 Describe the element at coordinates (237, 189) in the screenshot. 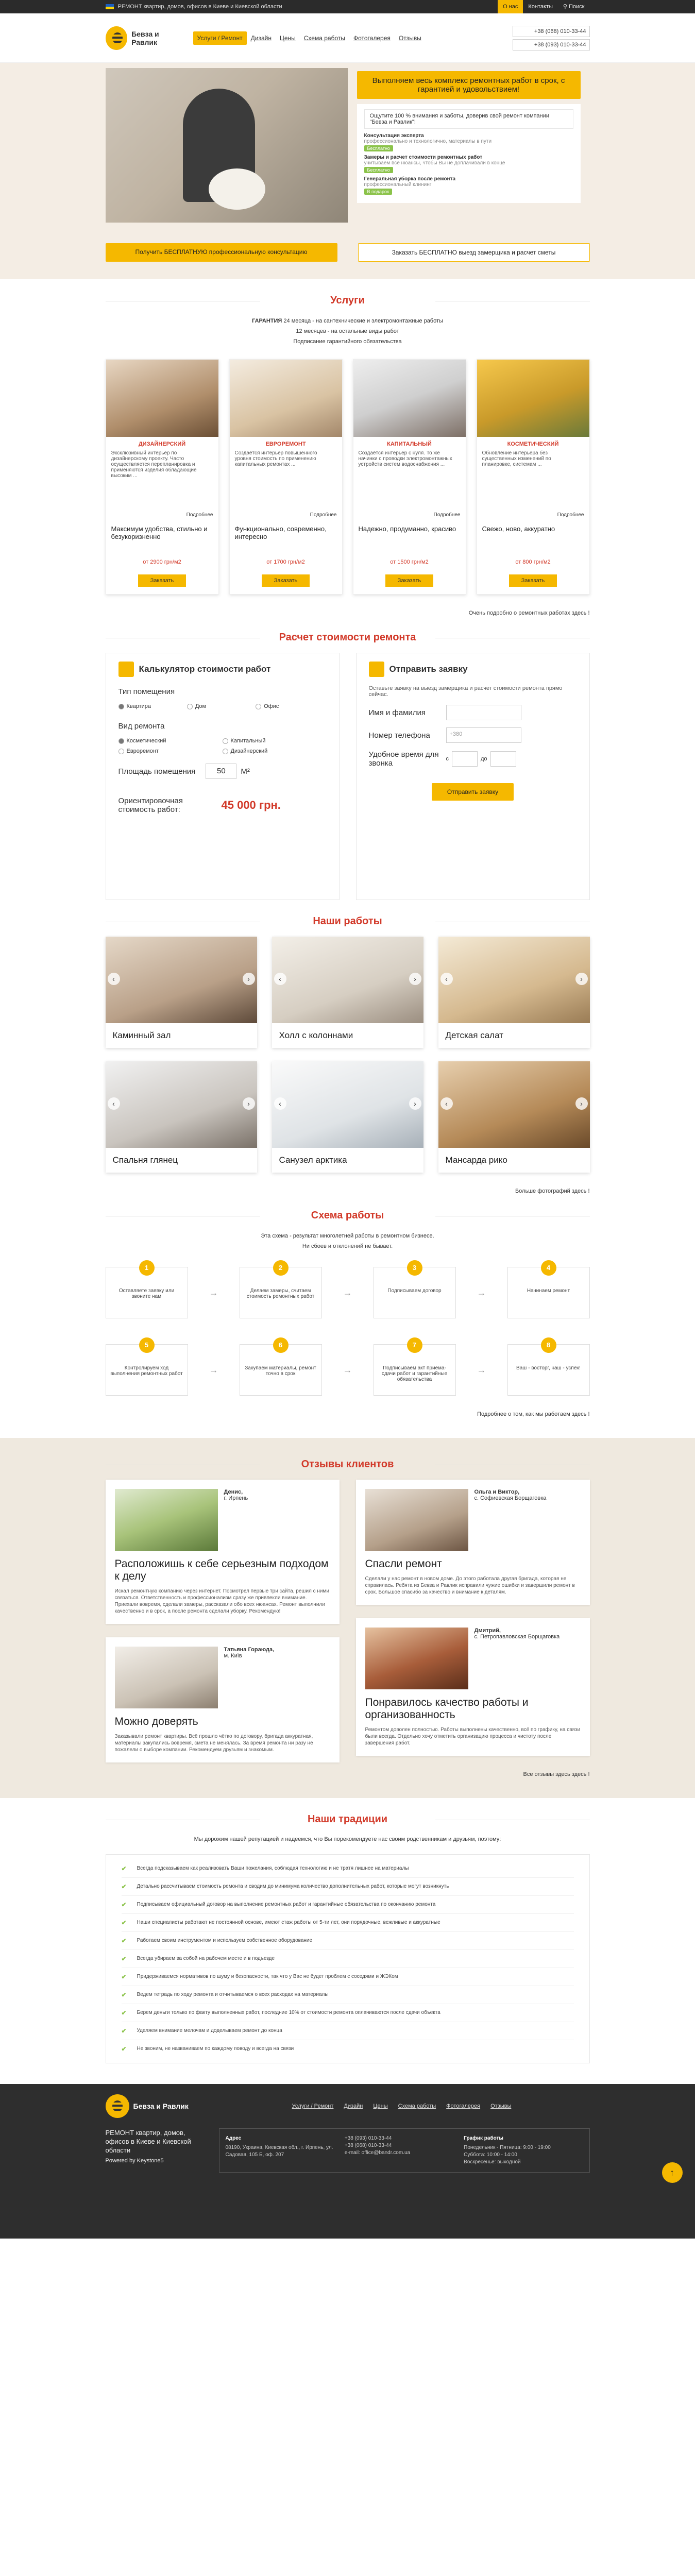

I see `hero-dog` at that location.